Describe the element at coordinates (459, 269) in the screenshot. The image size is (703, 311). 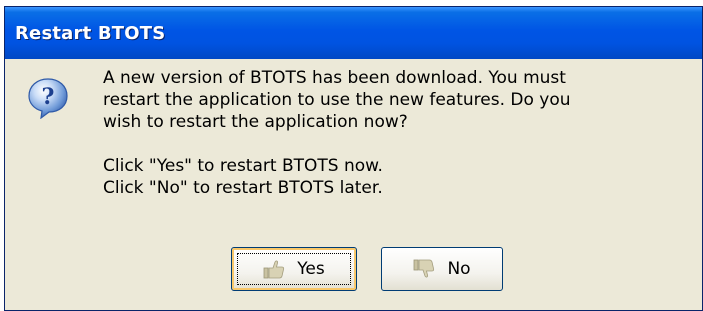
I see `no-button-label: No` at that location.